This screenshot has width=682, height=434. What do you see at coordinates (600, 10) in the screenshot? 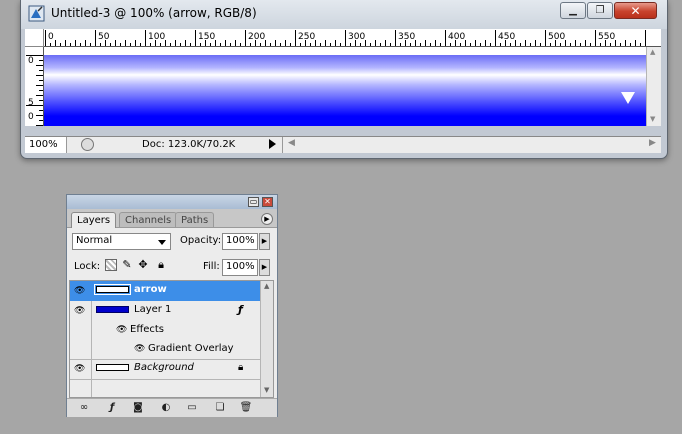
I see `maximize-button: ❐` at bounding box center [600, 10].